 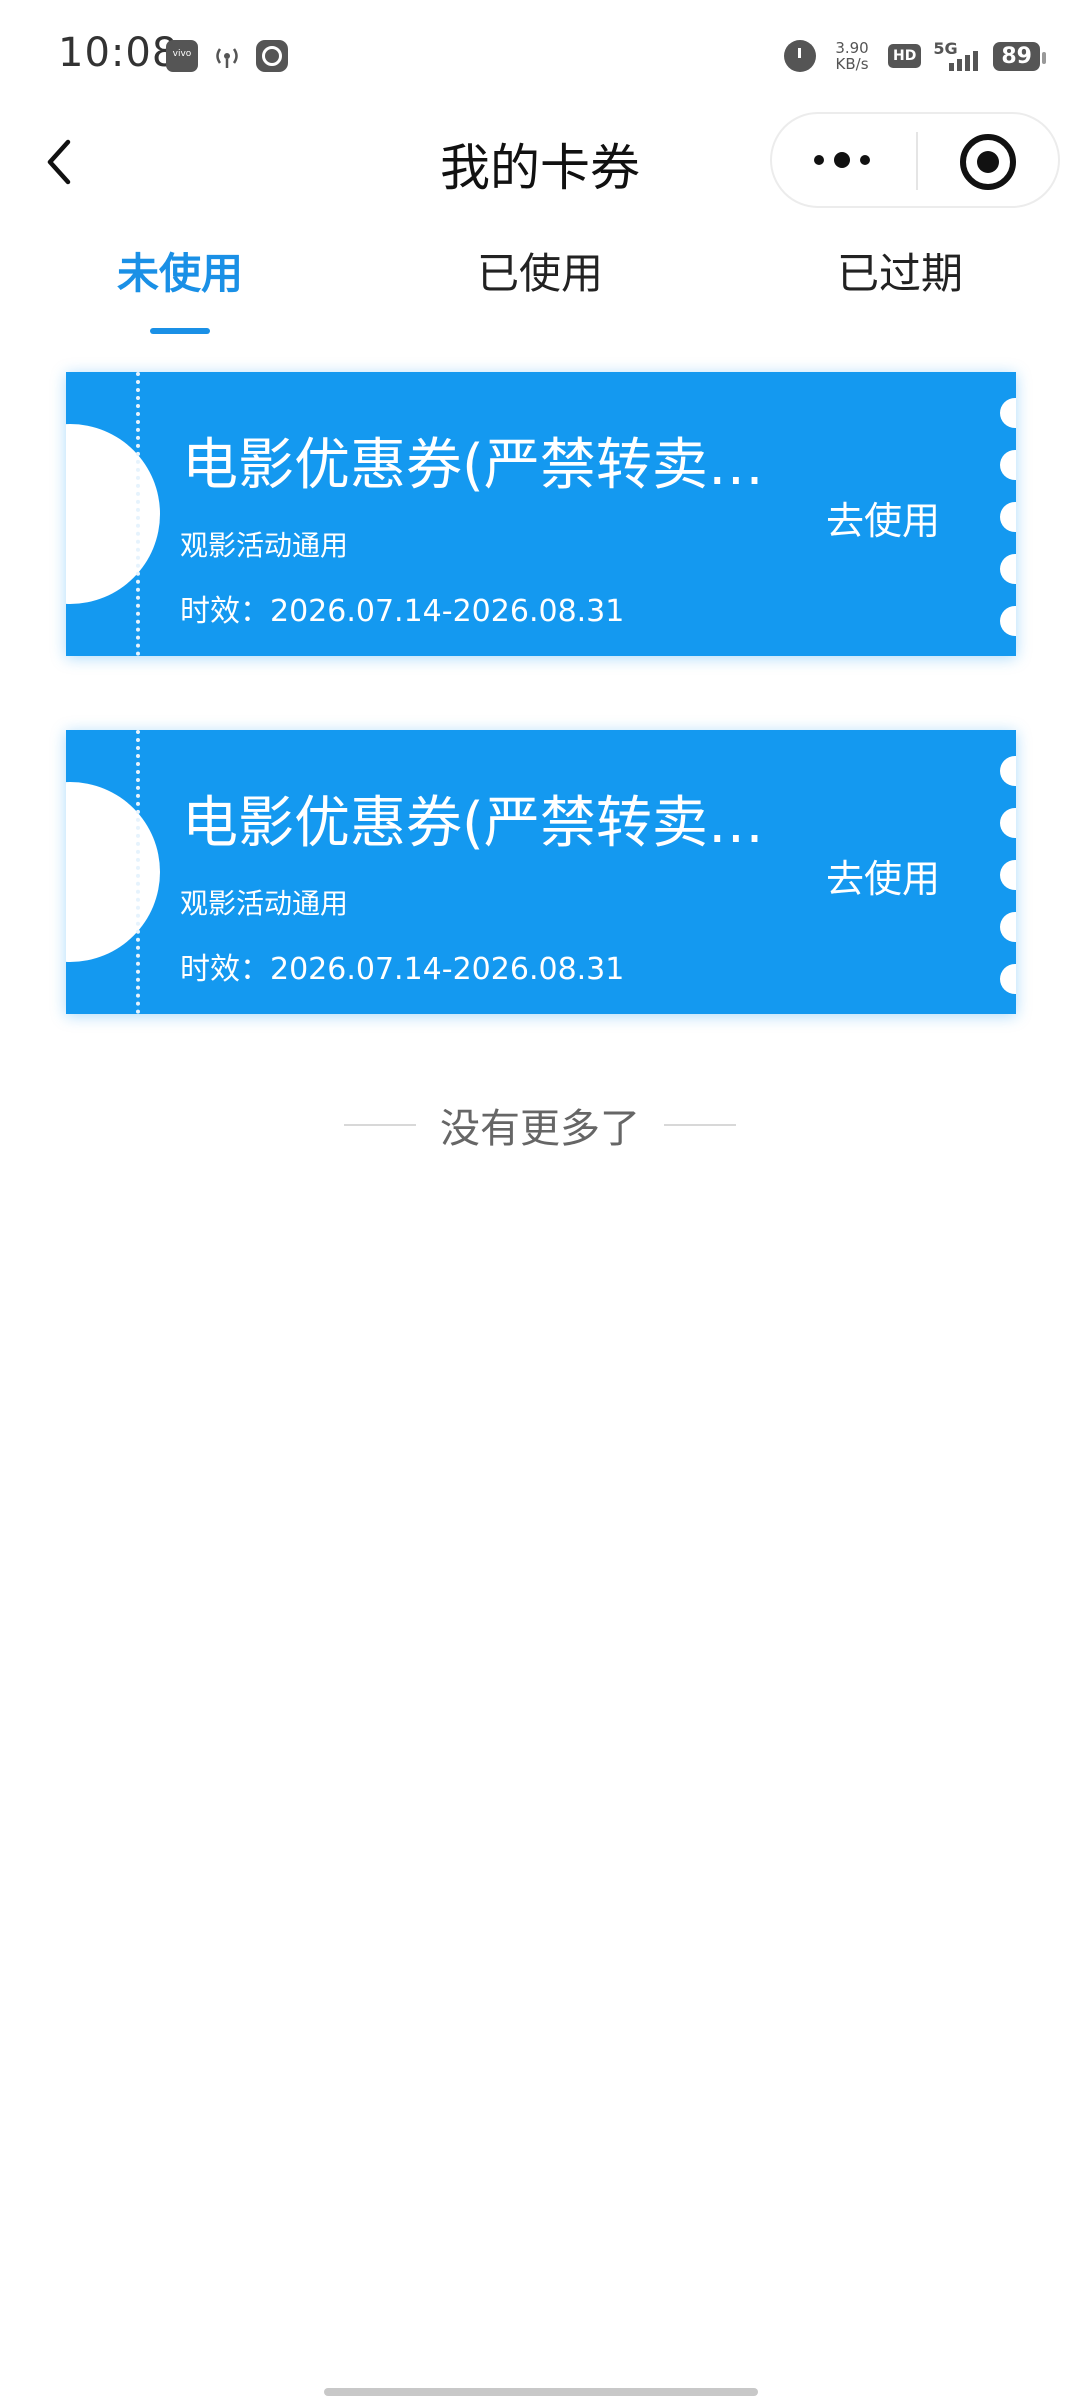 I want to click on battery-level: 89, so click(x=1016, y=56).